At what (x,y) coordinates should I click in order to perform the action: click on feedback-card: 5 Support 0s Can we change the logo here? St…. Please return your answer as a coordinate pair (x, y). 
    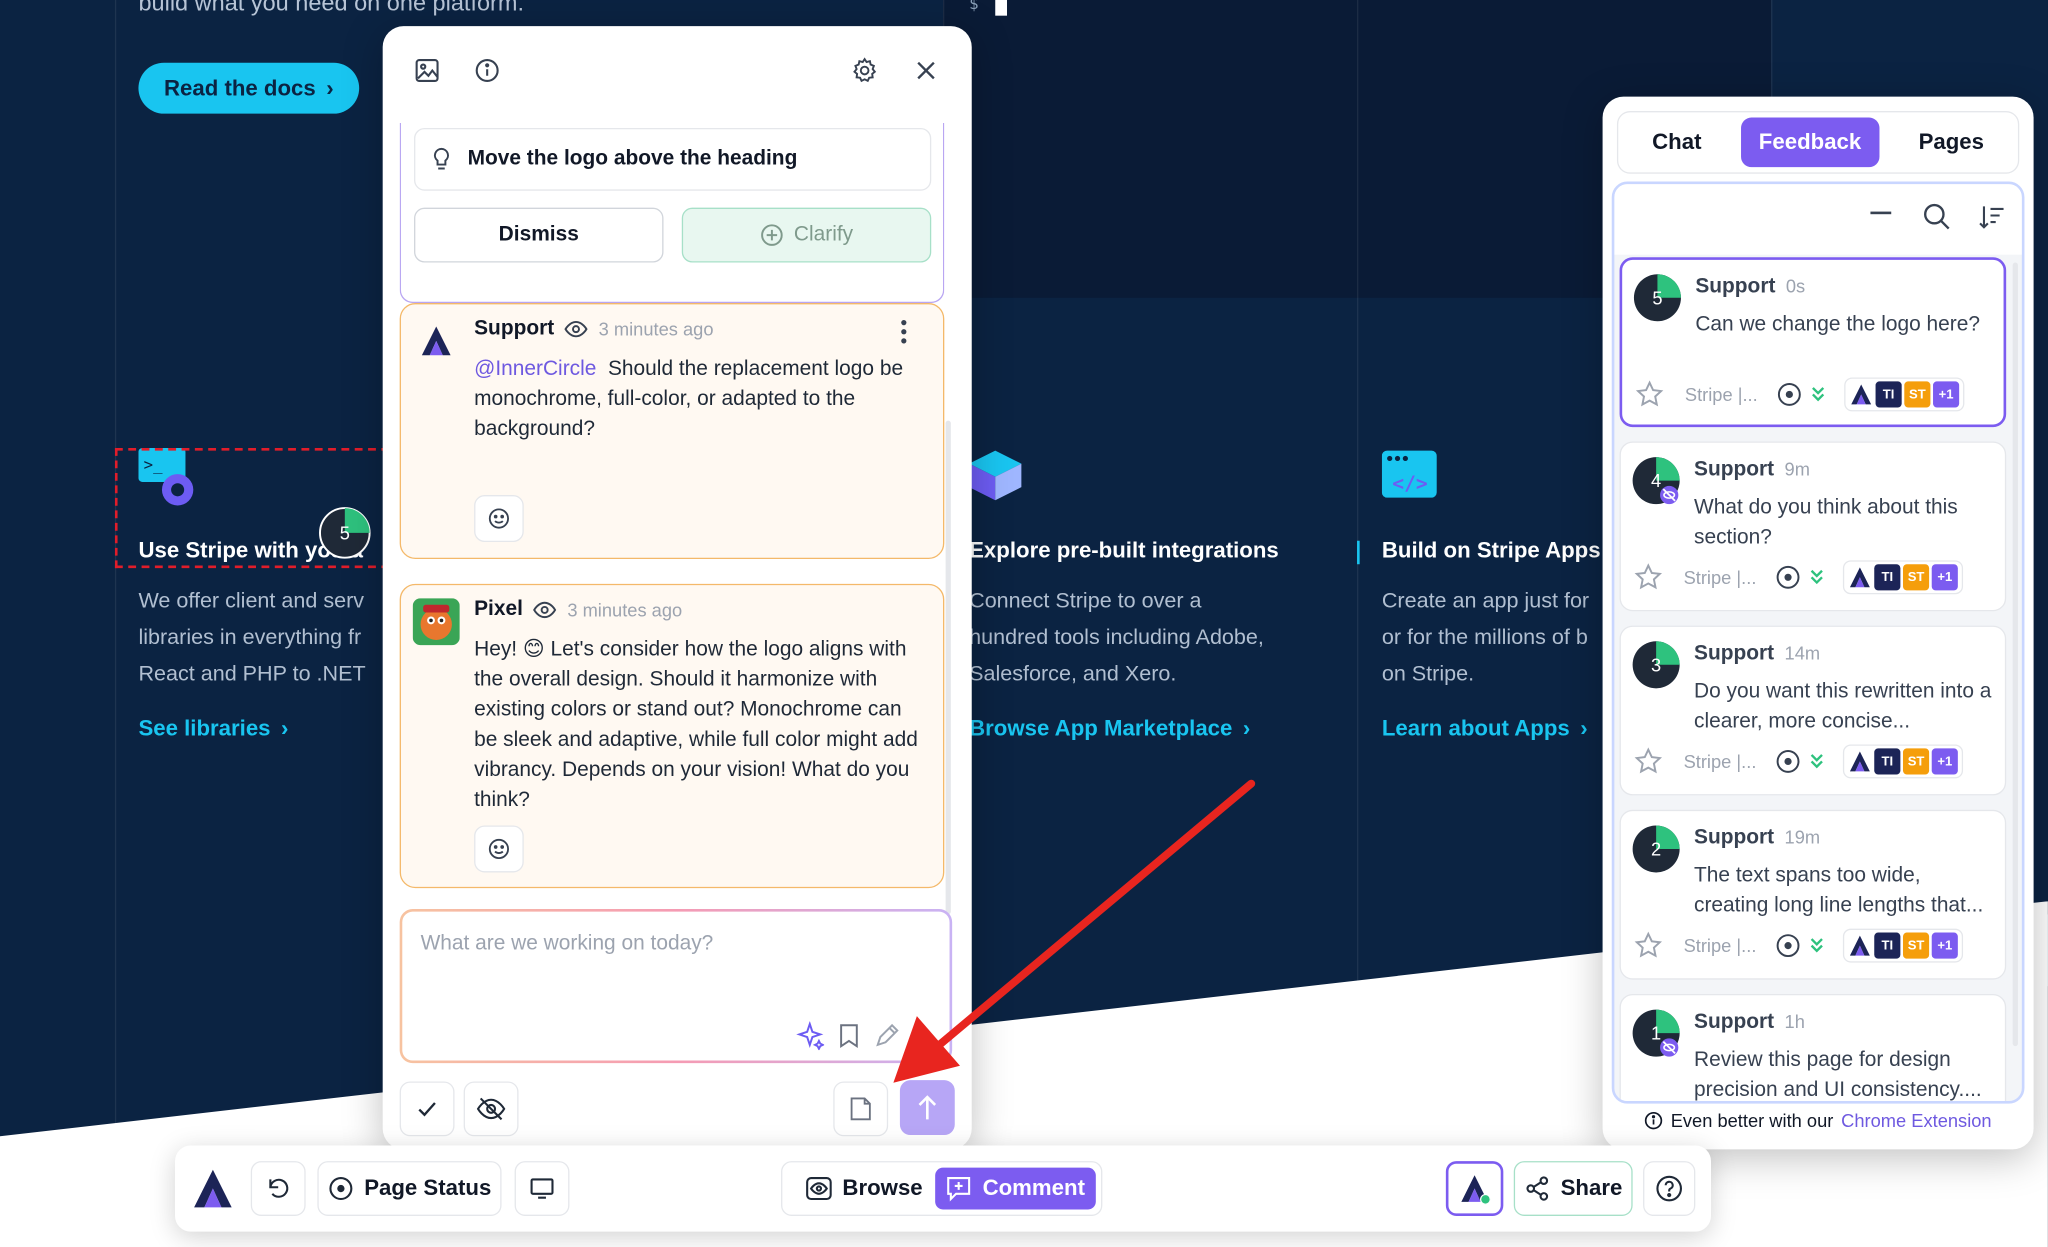
    Looking at the image, I should click on (1813, 342).